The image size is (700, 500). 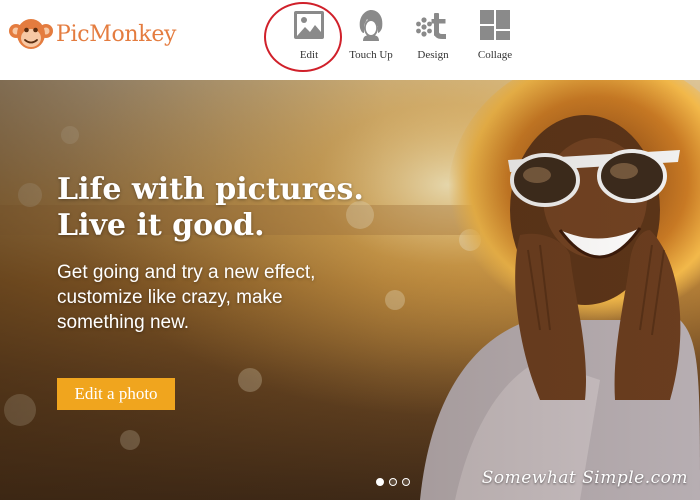 What do you see at coordinates (210, 207) in the screenshot?
I see `hero-title: Life with pictures. Live it good.` at bounding box center [210, 207].